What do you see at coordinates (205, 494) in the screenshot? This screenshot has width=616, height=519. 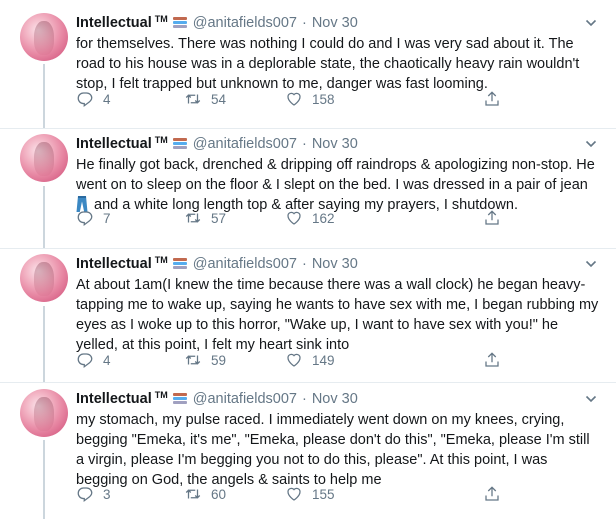 I see `retweet-button: 60` at bounding box center [205, 494].